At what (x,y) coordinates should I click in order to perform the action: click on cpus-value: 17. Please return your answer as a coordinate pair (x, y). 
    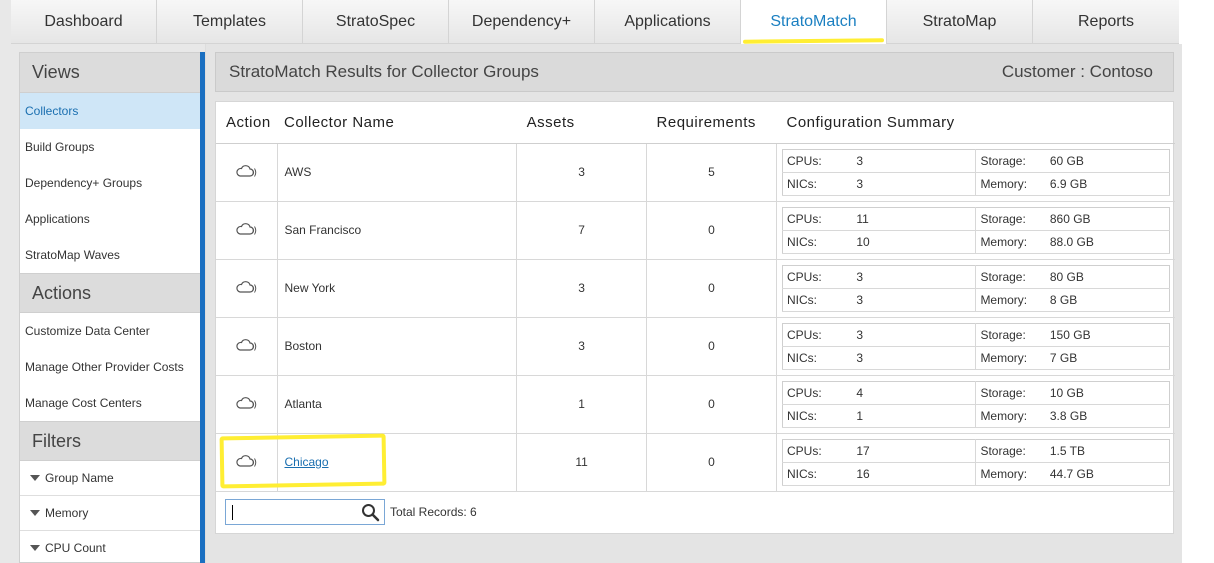
    Looking at the image, I should click on (914, 450).